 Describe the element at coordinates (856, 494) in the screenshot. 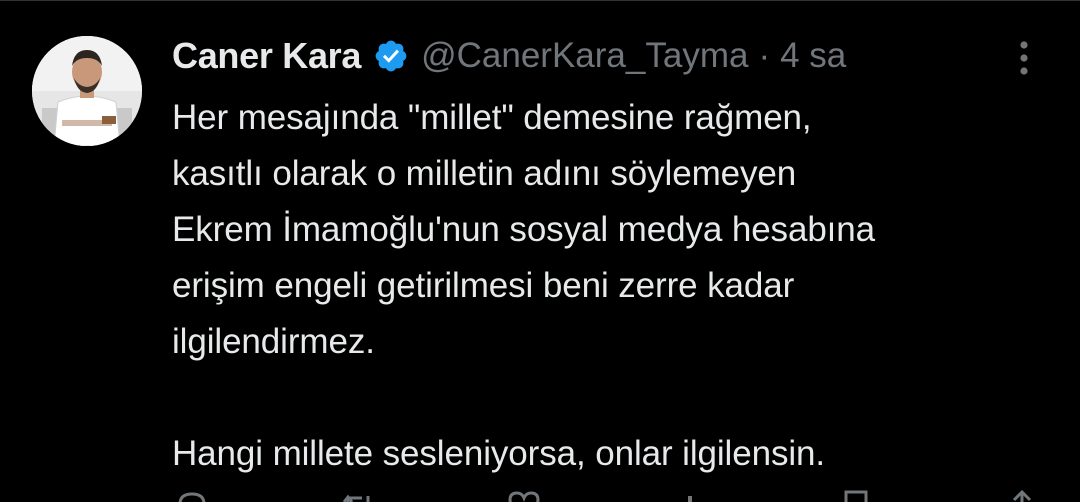

I see `bookmark-icon` at that location.